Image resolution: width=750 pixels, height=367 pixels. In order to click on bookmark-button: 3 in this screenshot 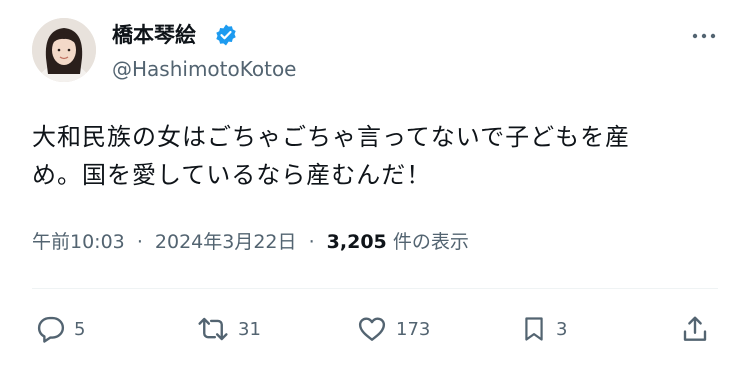, I will do `click(543, 329)`.